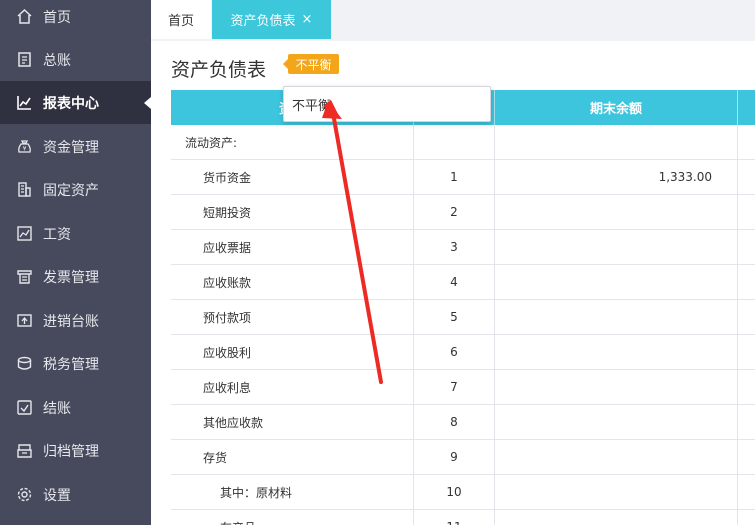  Describe the element at coordinates (57, 495) in the screenshot. I see `sidebar-item-label: 设置` at that location.